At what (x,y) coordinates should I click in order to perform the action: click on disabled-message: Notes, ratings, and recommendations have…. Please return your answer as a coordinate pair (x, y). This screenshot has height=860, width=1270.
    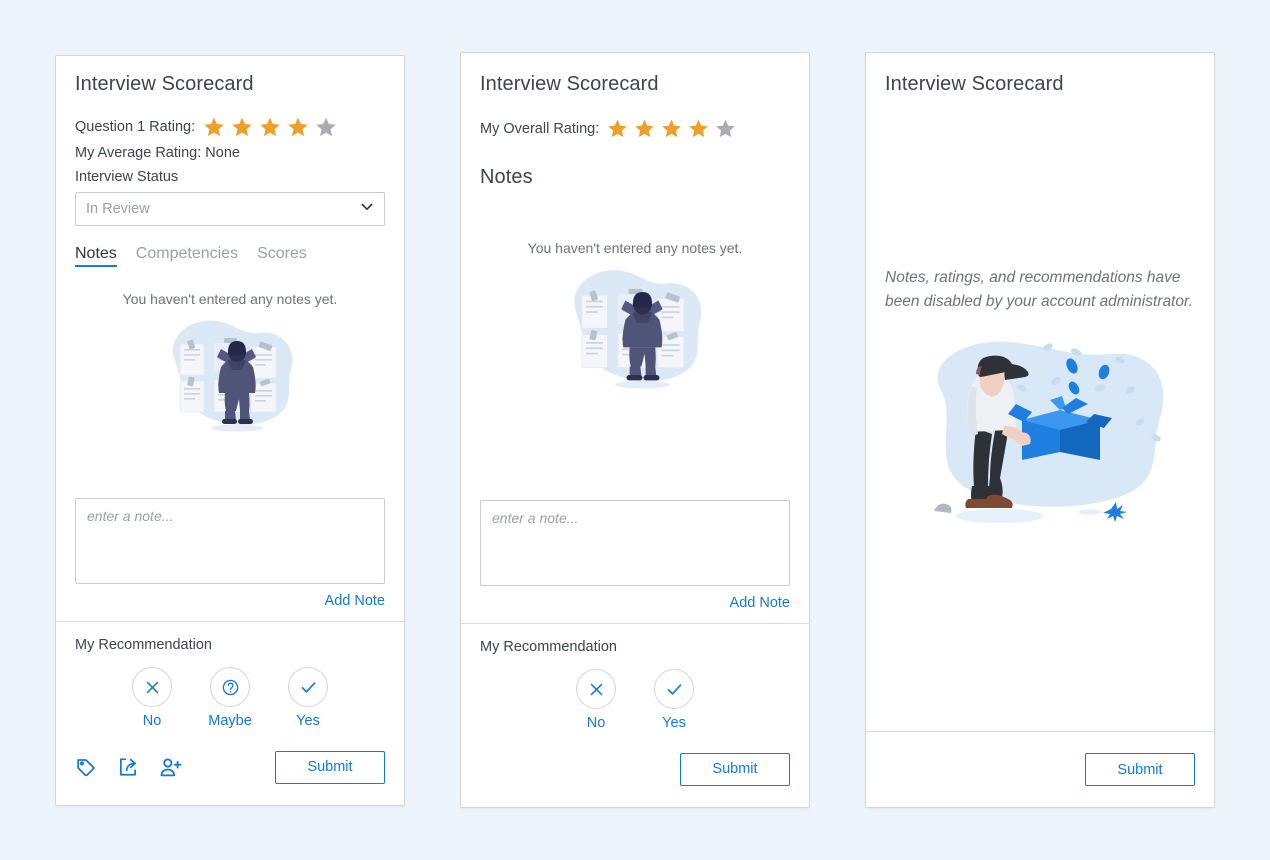
    Looking at the image, I should click on (1039, 289).